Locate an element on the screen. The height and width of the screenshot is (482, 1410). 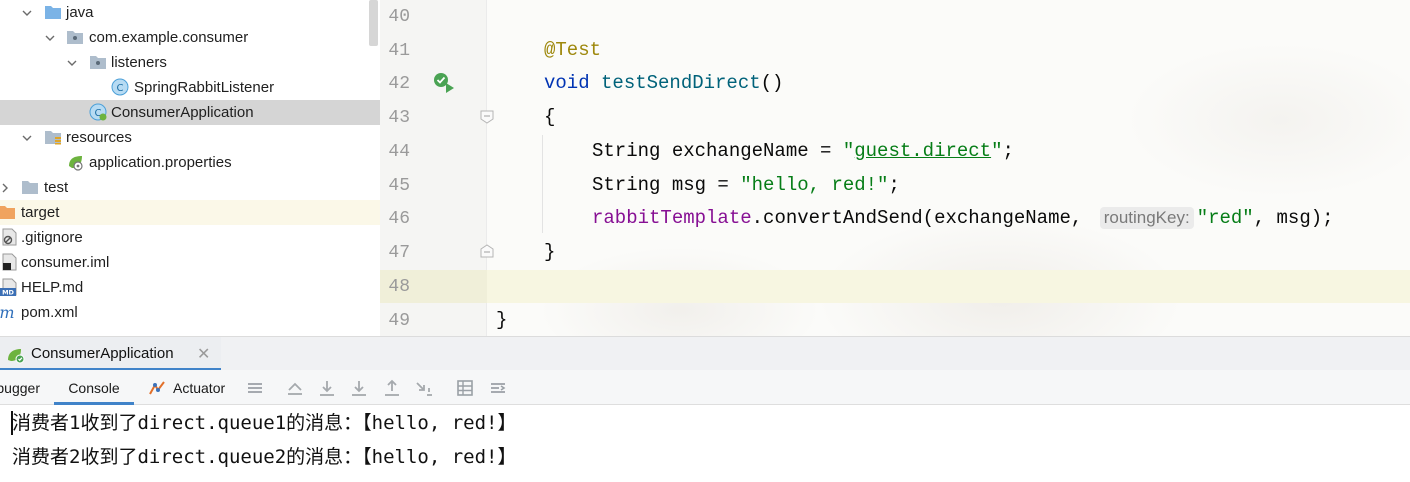
tree-item-help-md: MD HELP.md is located at coordinates (190, 287).